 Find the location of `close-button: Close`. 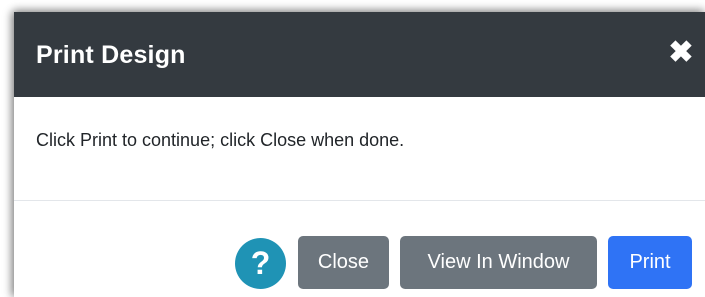

close-button: Close is located at coordinates (343, 262).